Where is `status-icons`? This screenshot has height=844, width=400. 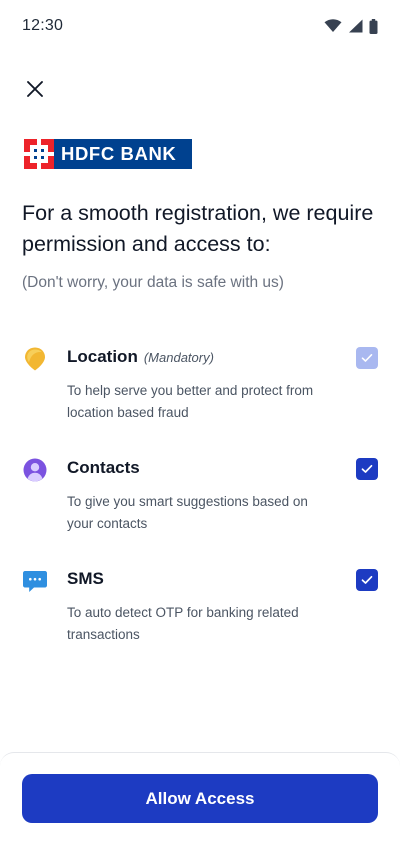
status-icons is located at coordinates (351, 26).